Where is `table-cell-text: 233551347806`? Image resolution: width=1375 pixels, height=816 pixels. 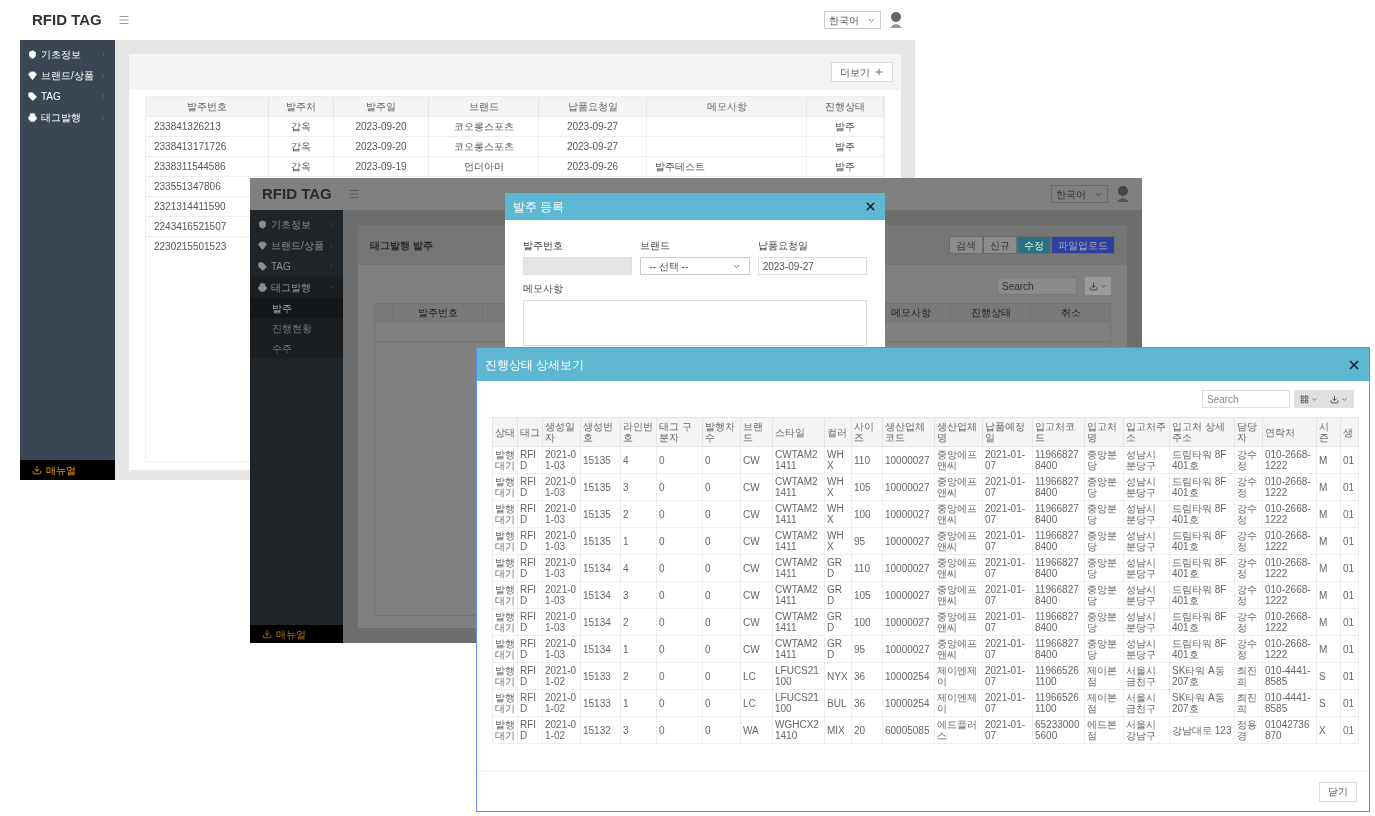 table-cell-text: 233551347806 is located at coordinates (187, 187).